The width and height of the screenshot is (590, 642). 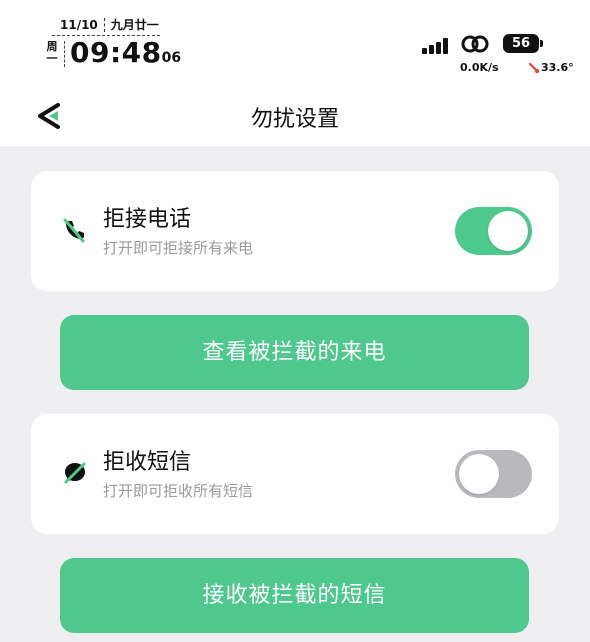 I want to click on date-separator, so click(x=104, y=24).